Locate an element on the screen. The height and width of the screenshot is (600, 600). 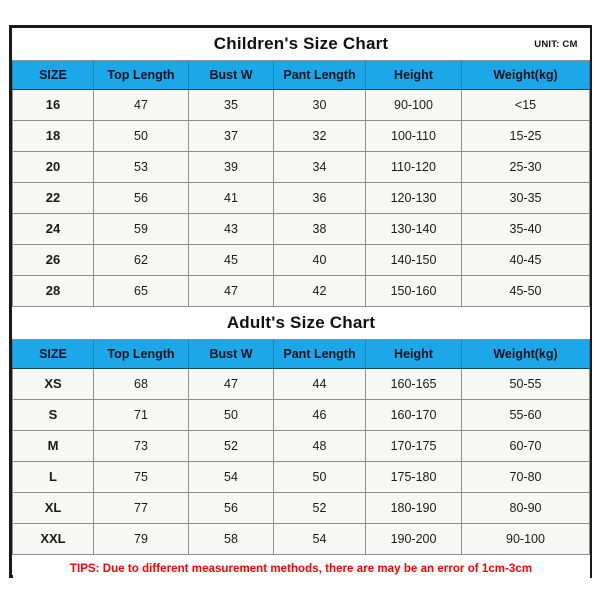
table-row: 16 47 35 30 90-100 <15 is located at coordinates (301, 105).